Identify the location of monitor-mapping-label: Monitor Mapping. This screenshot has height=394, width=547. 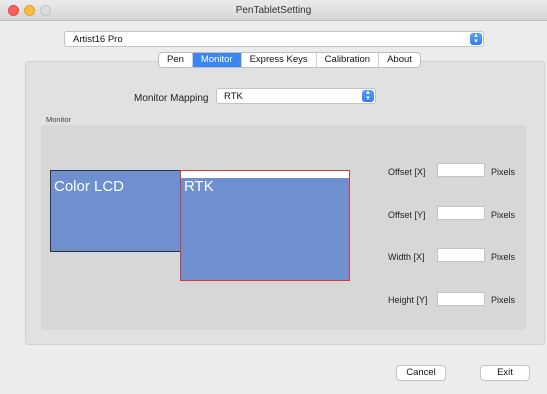
(171, 98).